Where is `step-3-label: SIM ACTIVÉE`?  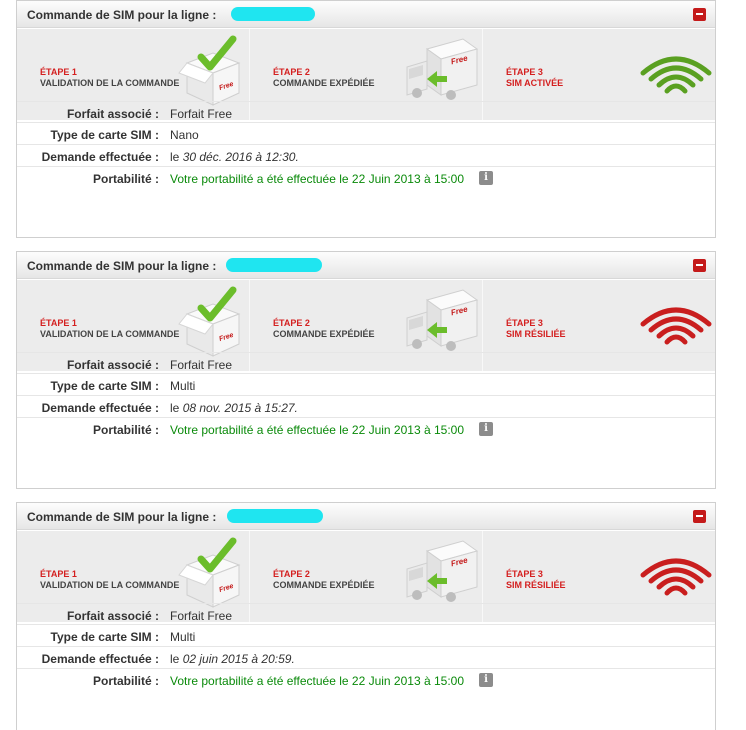 step-3-label: SIM ACTIVÉE is located at coordinates (535, 83).